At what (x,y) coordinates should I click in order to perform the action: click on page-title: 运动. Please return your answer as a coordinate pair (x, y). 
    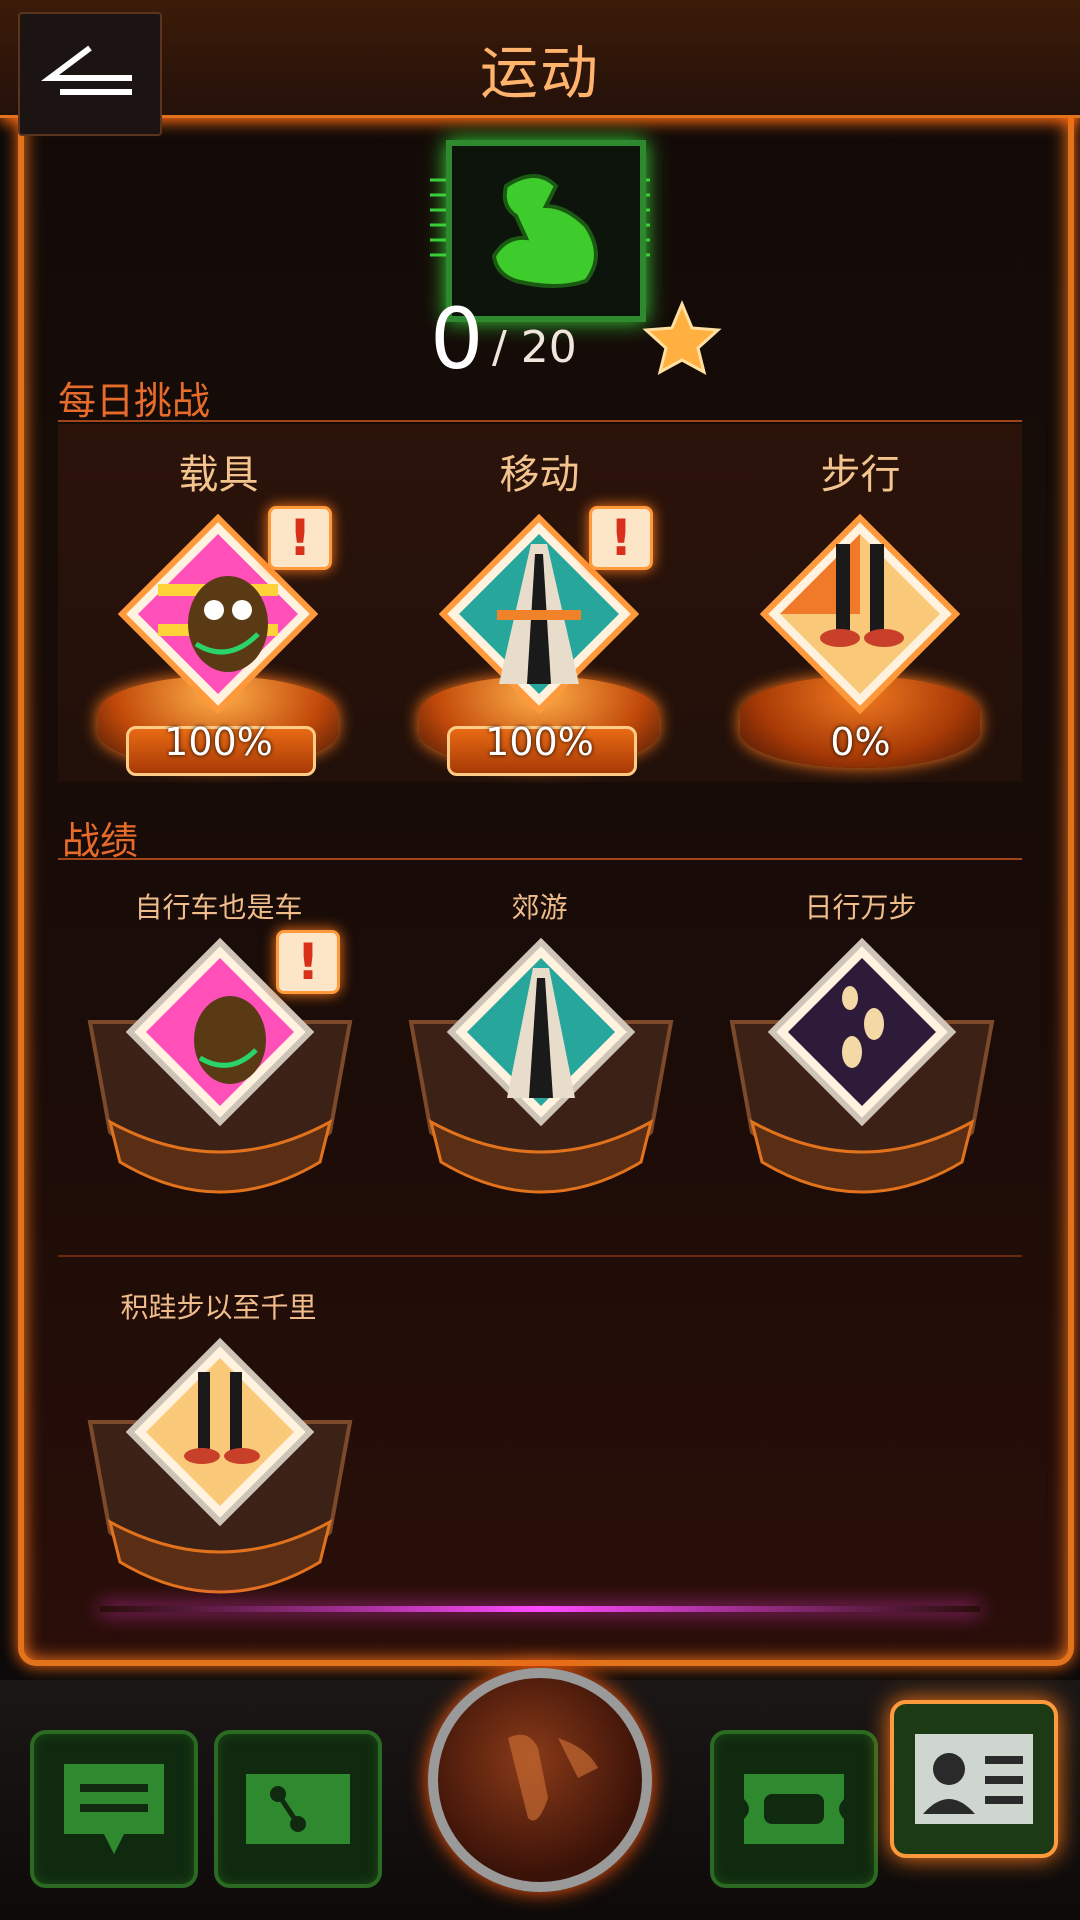
    Looking at the image, I should click on (539, 73).